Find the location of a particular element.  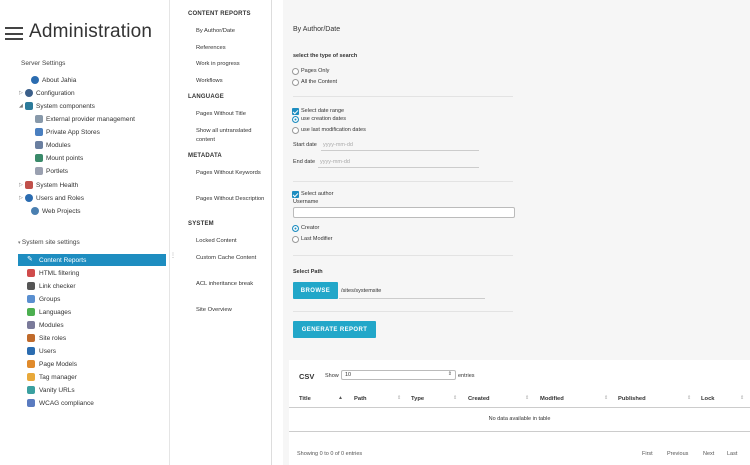

column-published: Published is located at coordinates (632, 399).